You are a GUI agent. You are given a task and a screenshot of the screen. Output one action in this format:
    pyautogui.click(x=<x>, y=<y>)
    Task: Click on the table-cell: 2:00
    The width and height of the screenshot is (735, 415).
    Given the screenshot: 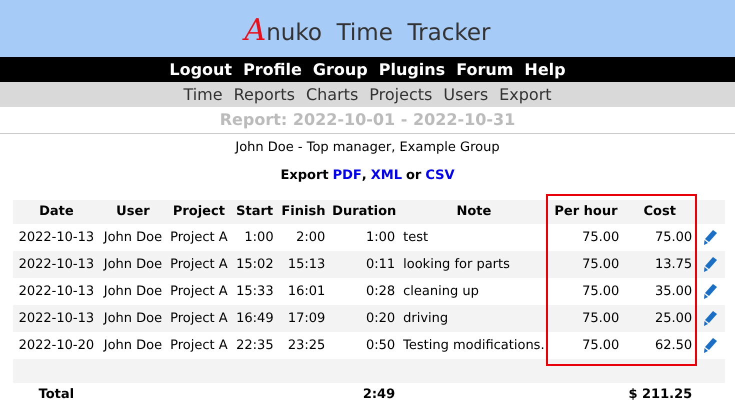 What is the action you would take?
    pyautogui.click(x=304, y=237)
    